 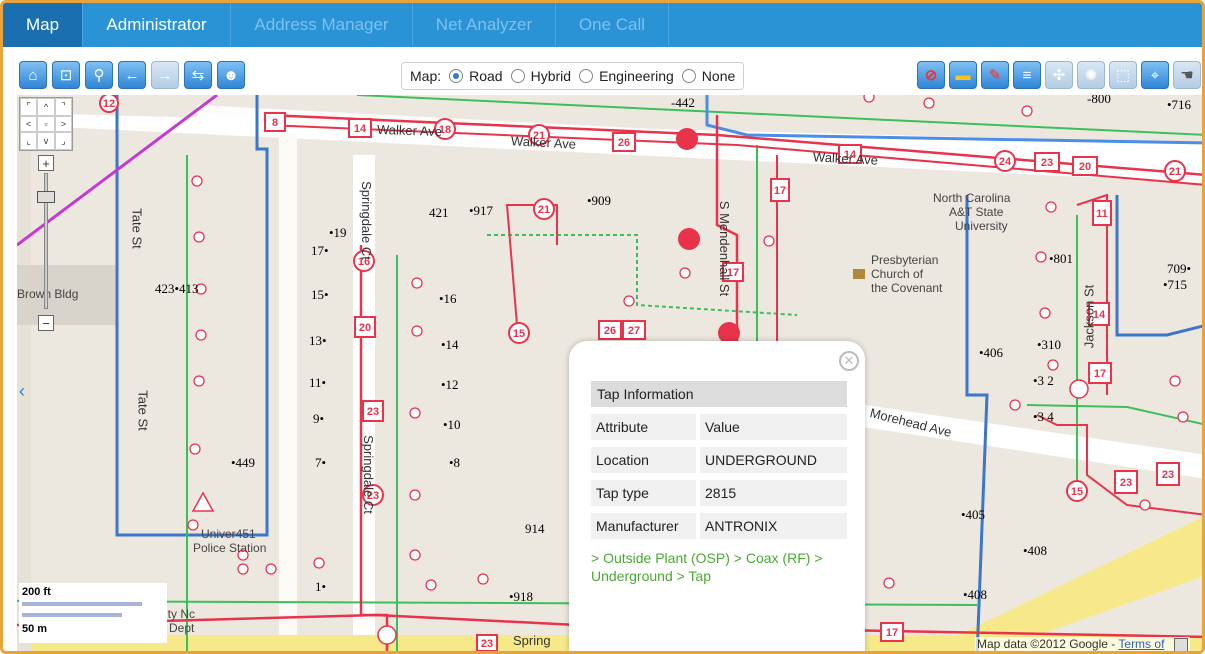 What do you see at coordinates (551, 76) in the screenshot?
I see `map-type-hybrid-label: Hybrid` at bounding box center [551, 76].